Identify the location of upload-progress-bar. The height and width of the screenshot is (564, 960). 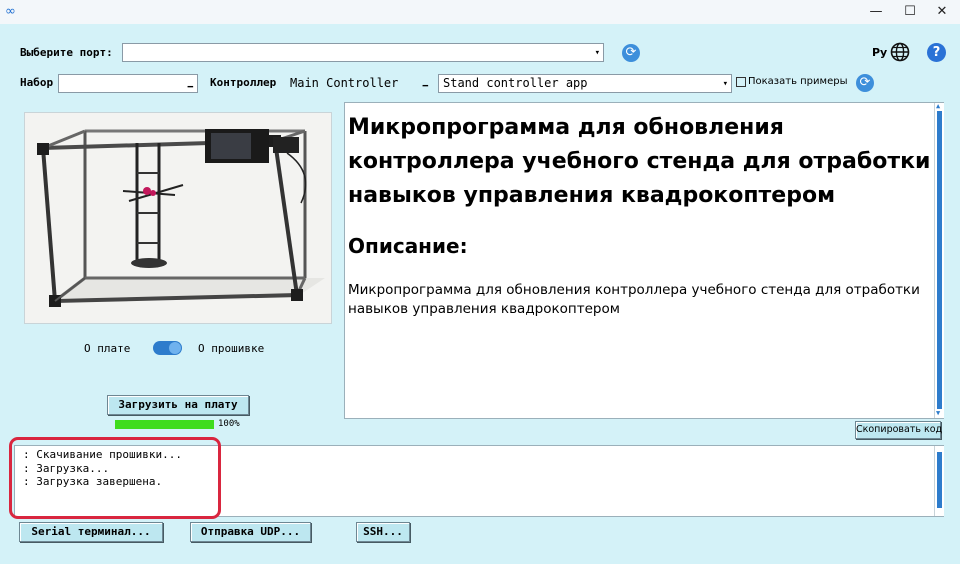
(164, 424).